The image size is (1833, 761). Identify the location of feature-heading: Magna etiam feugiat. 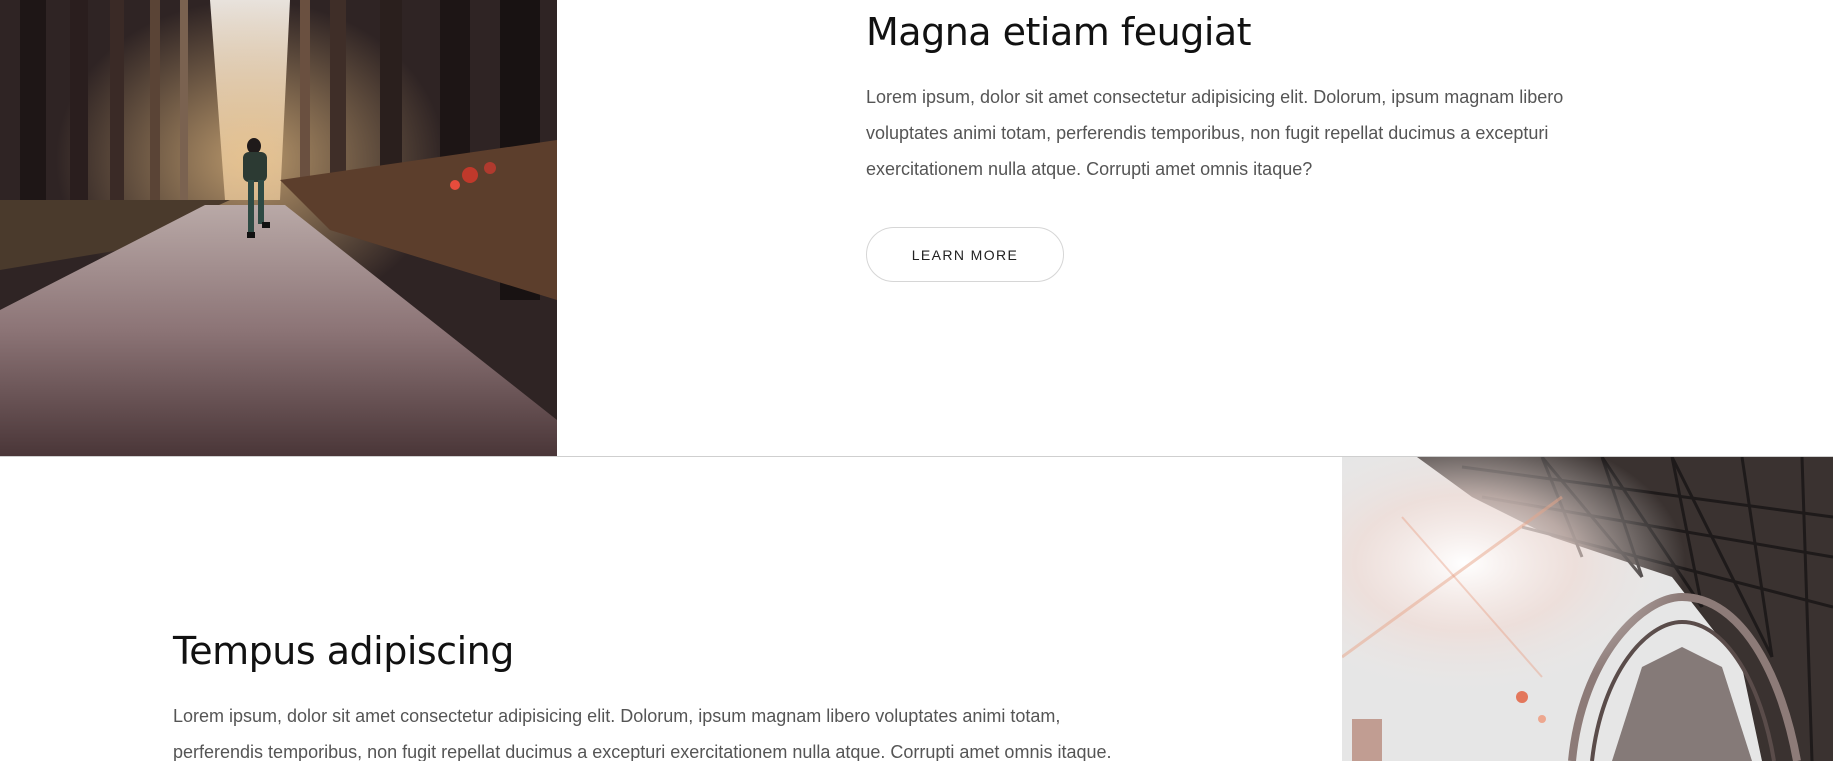
(1059, 32).